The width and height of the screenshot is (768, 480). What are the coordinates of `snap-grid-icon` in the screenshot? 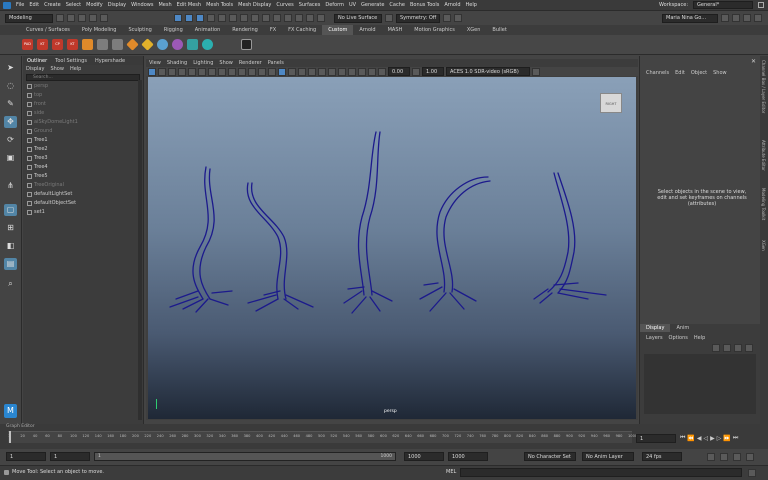 It's located at (211, 18).